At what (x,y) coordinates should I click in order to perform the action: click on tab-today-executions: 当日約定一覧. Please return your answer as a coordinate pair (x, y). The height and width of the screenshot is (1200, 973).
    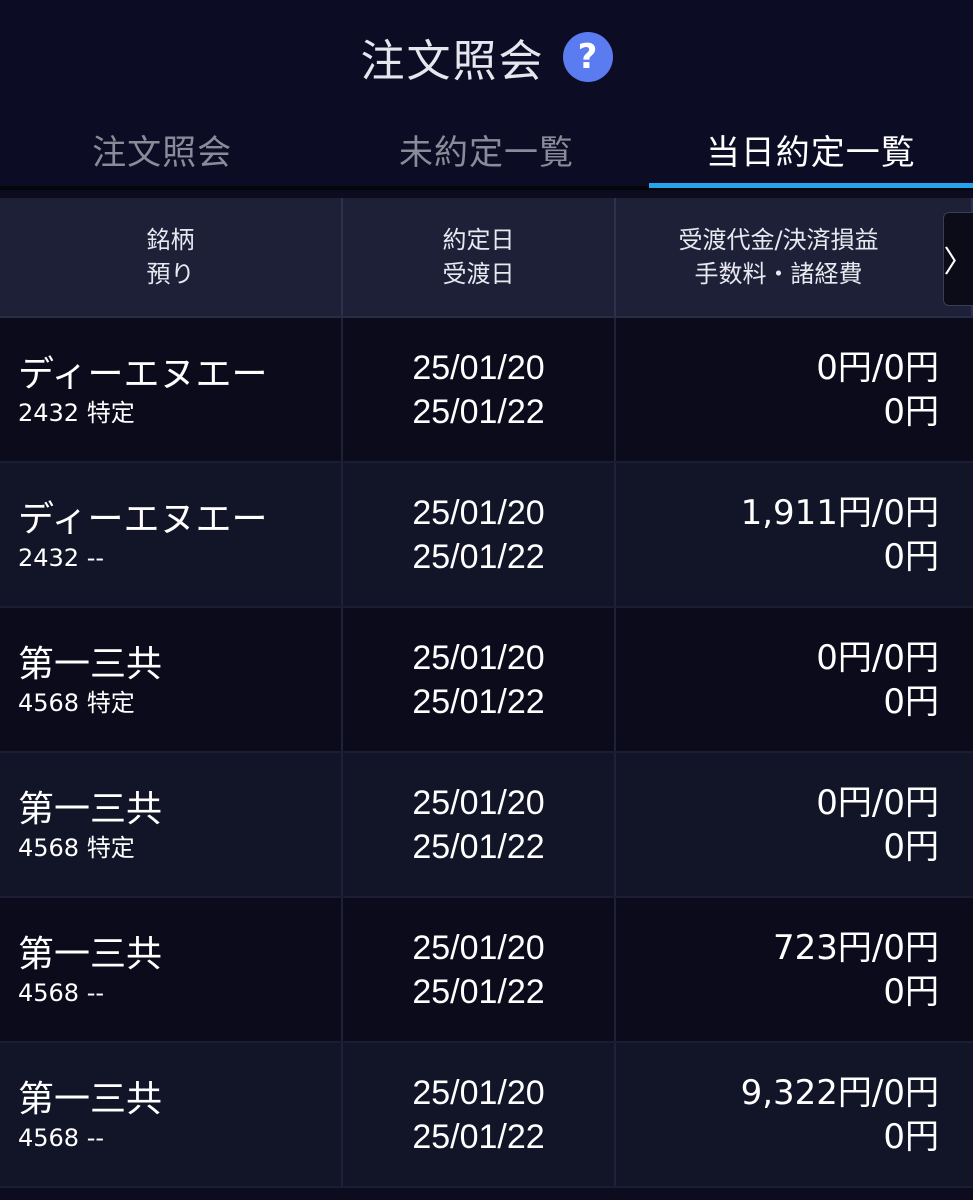
    Looking at the image, I should click on (810, 150).